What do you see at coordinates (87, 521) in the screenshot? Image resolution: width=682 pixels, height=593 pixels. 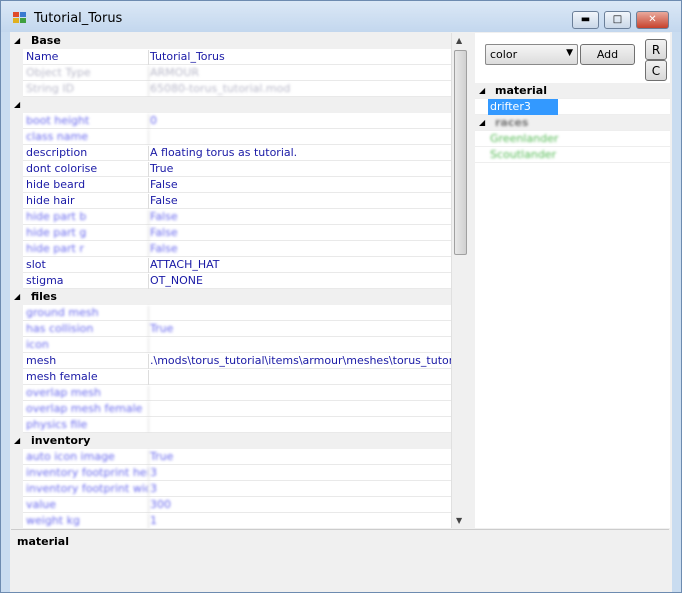 I see `property-name: weight kg` at bounding box center [87, 521].